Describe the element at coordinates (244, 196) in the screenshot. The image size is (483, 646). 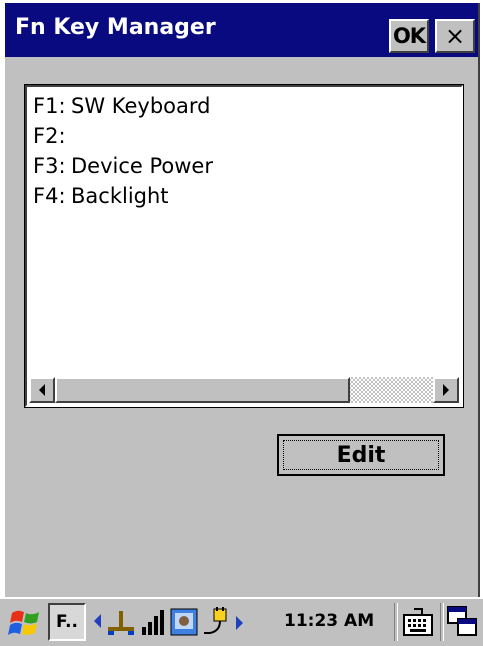
I see `list-item-f4: F4: Backlight` at that location.